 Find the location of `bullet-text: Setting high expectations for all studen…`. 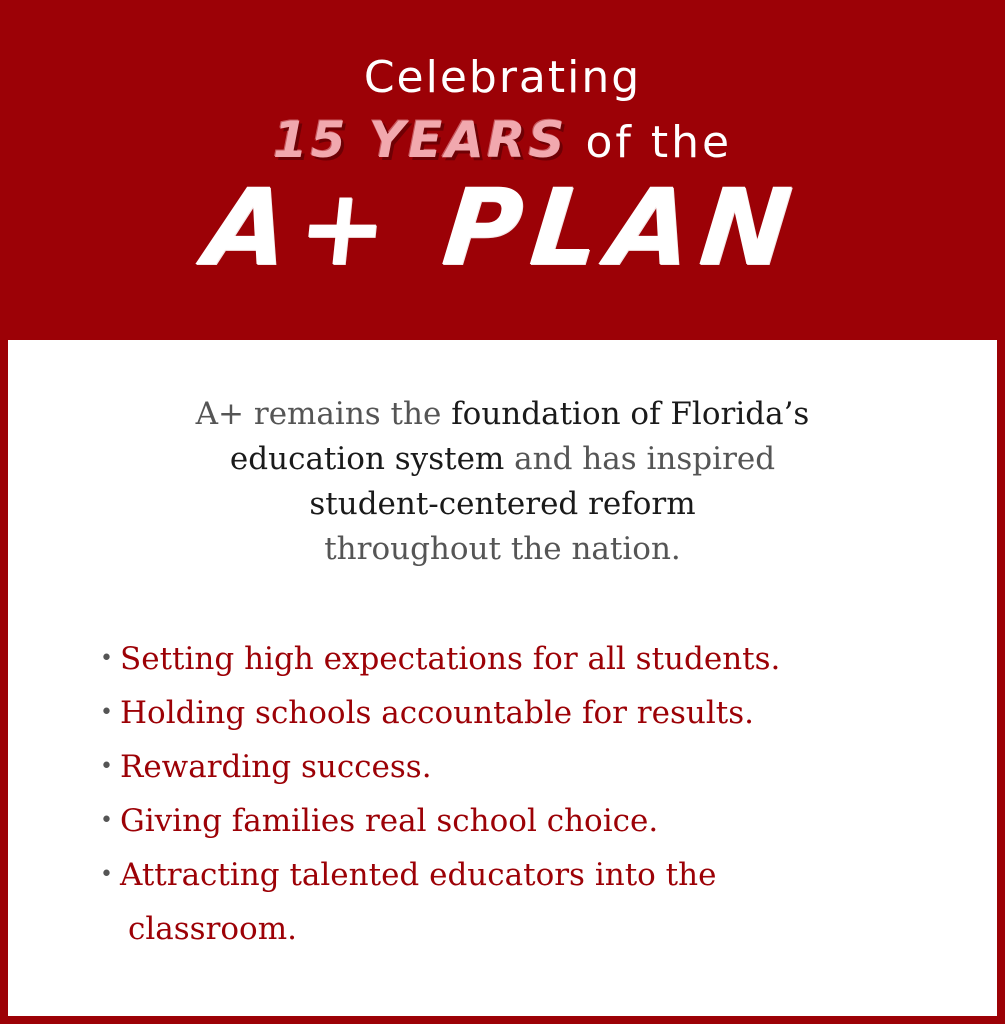

bullet-text: Setting high expectations for all studen… is located at coordinates (450, 659).